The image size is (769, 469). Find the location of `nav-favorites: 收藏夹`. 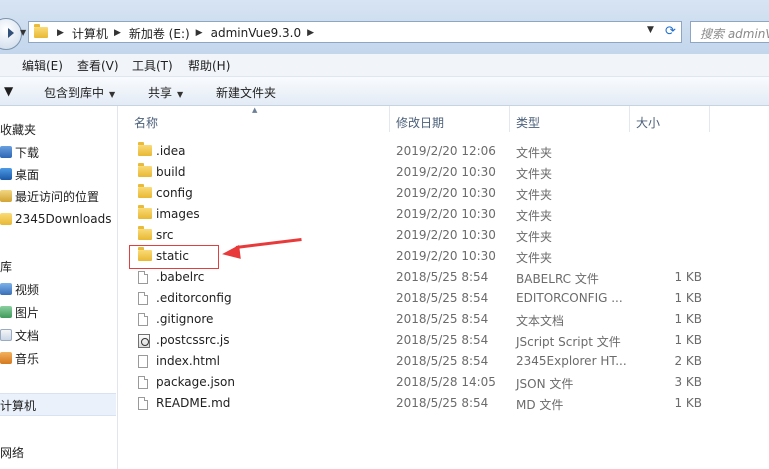

nav-favorites: 收藏夹 is located at coordinates (18, 129).